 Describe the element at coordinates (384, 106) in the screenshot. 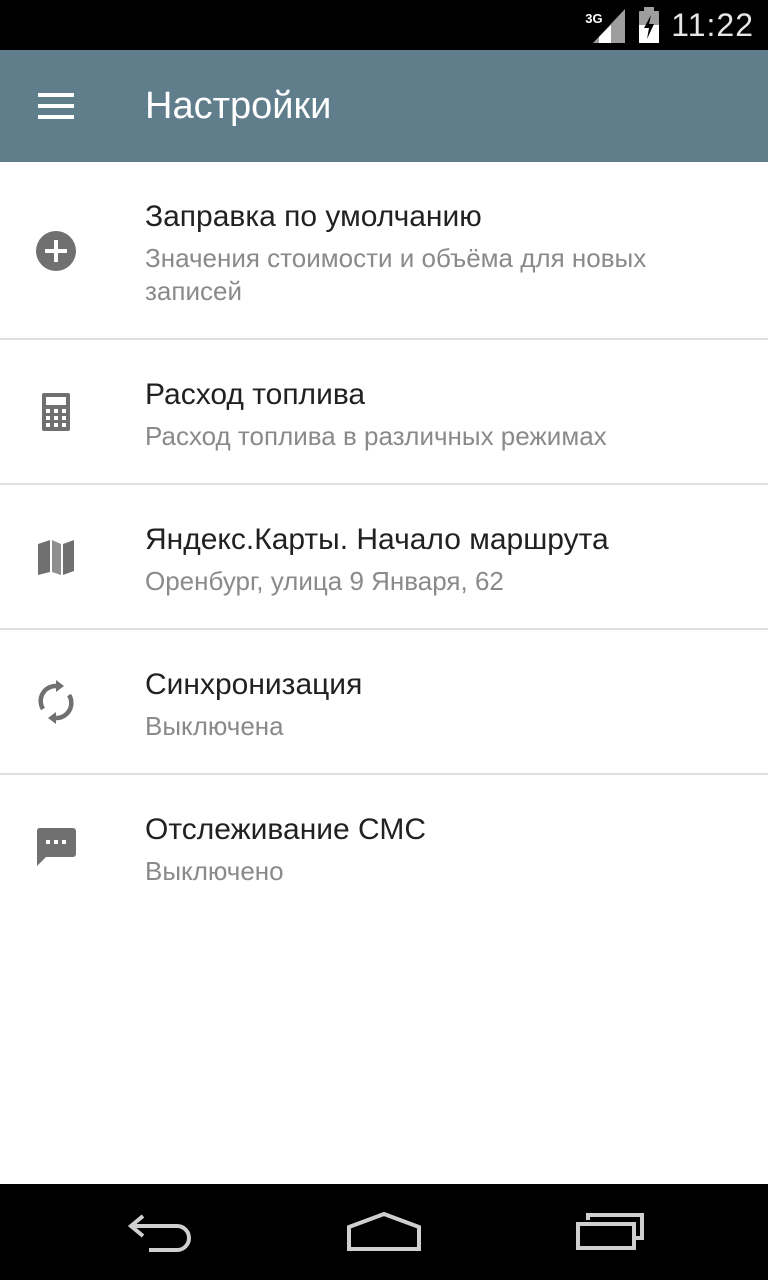

I see `app-bar: Настройки` at that location.